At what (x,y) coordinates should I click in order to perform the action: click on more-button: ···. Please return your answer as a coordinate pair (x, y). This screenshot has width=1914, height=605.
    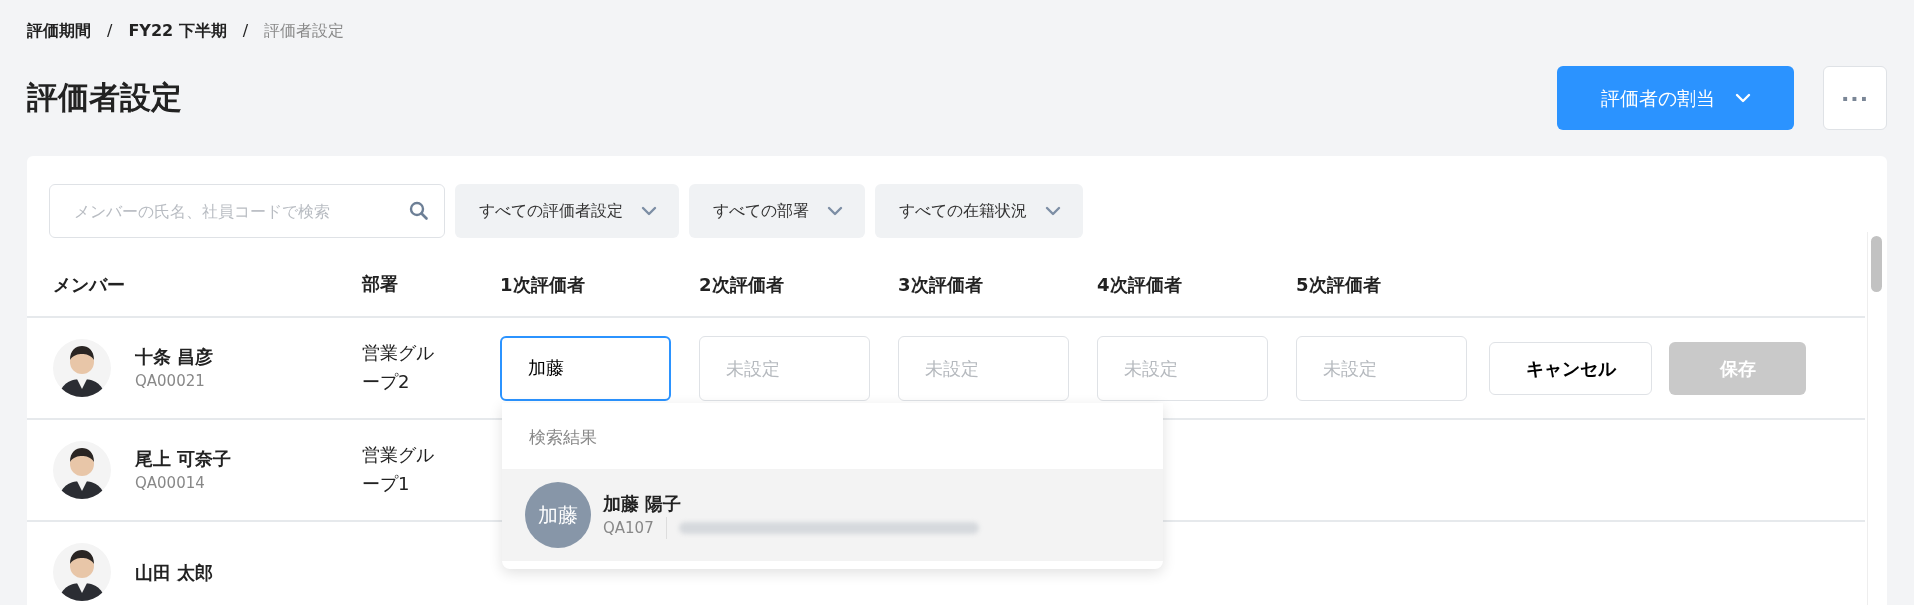
    Looking at the image, I should click on (1855, 98).